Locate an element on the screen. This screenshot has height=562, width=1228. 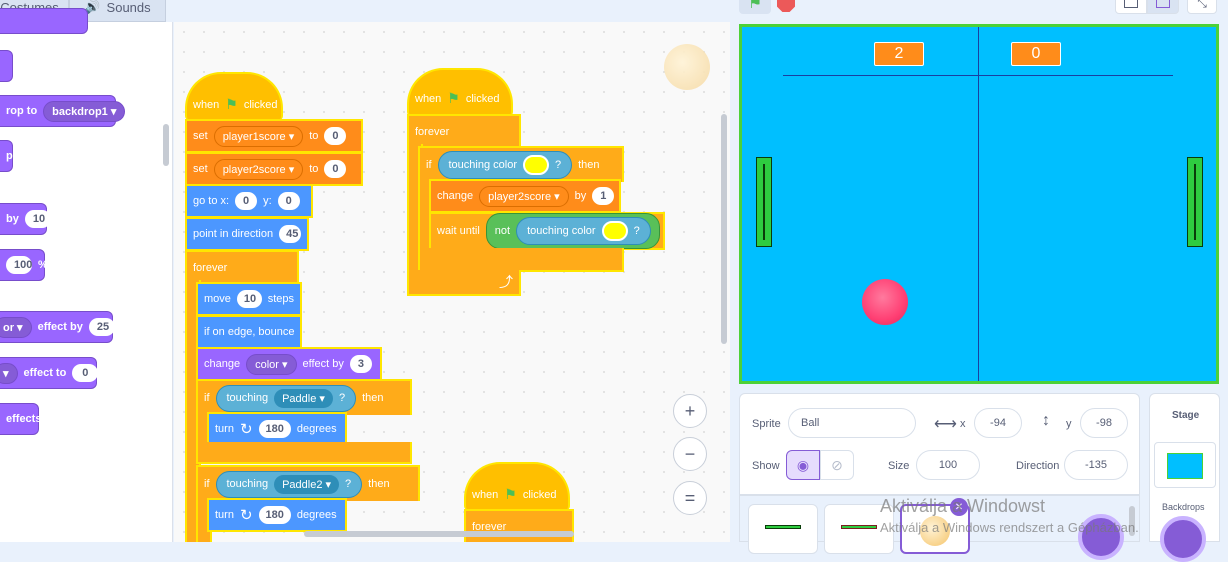
not-operator: not touching color ? is located at coordinates (572, 231).